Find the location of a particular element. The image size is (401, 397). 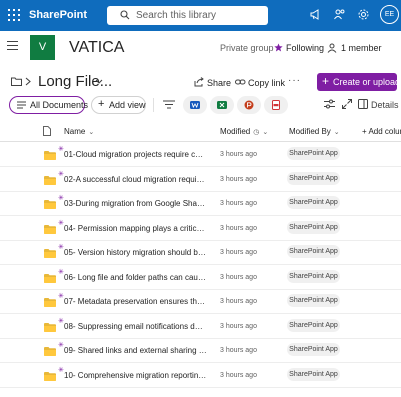

search-icon is located at coordinates (125, 15).